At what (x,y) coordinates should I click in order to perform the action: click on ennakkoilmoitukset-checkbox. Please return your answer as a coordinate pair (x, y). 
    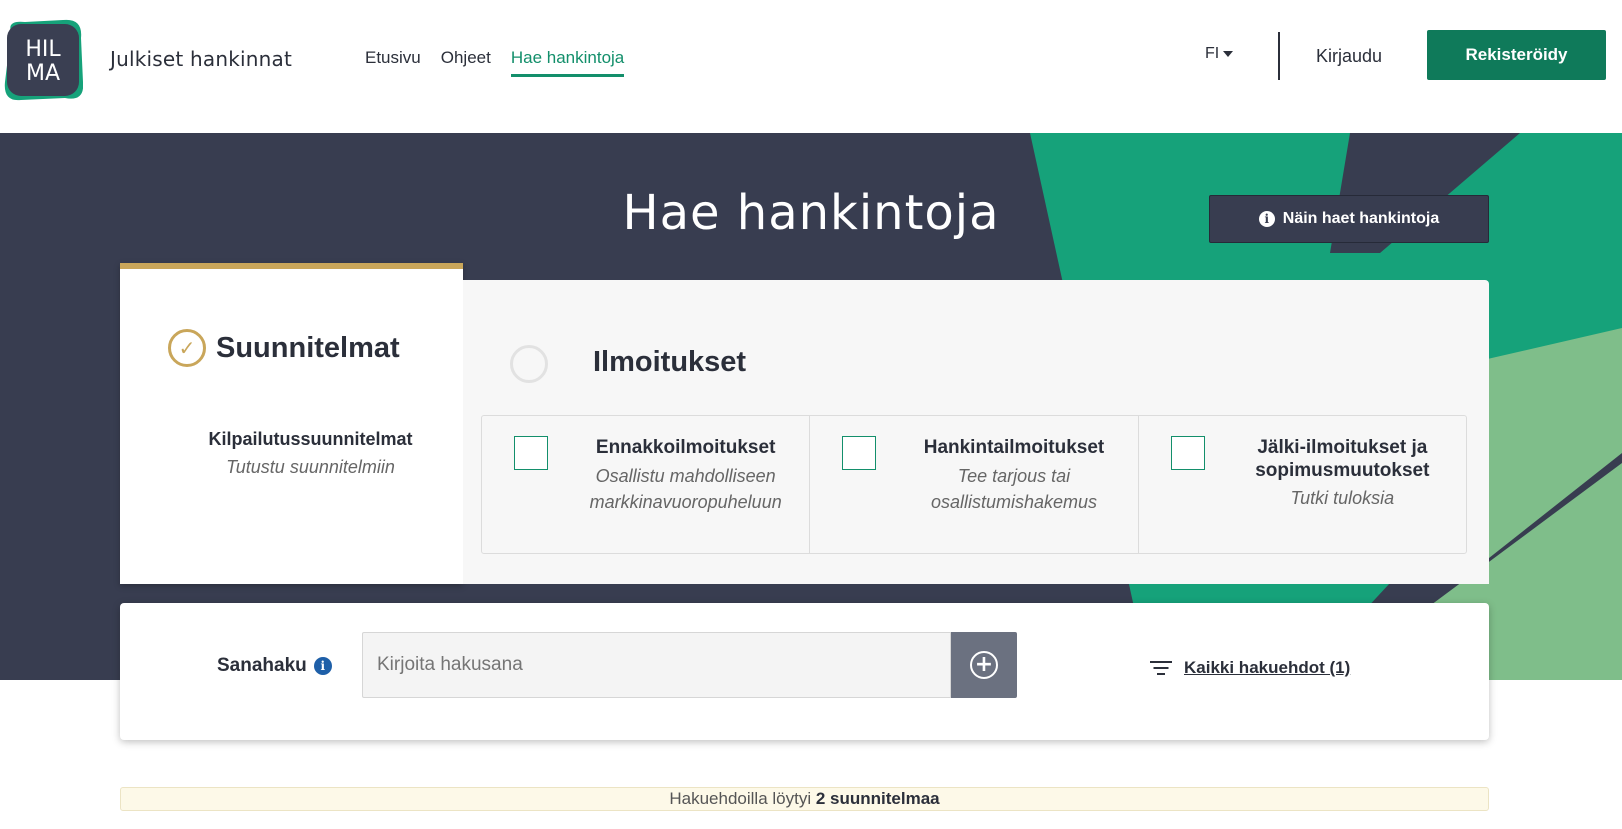
    Looking at the image, I should click on (531, 453).